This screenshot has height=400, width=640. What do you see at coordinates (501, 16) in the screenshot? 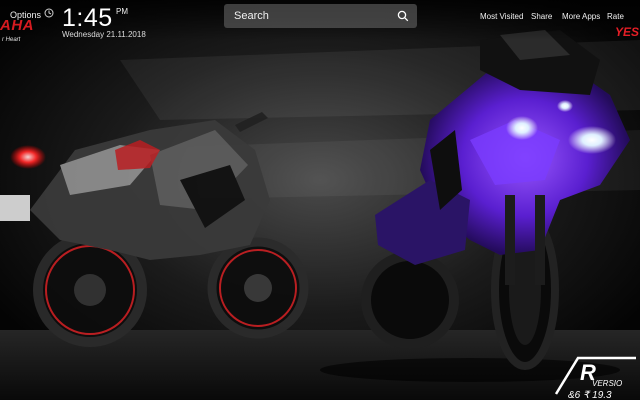
I see `most-visited-link: Most Visited` at bounding box center [501, 16].